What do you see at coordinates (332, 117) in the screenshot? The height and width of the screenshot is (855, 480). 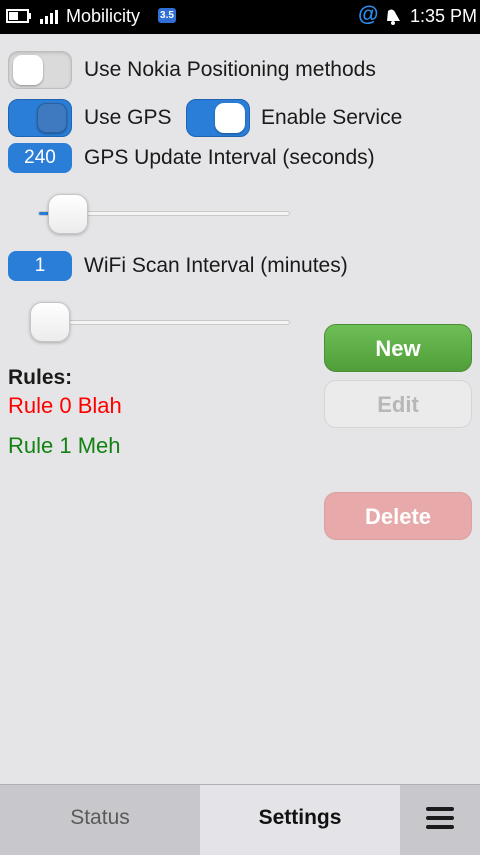 I see `enable-service-label: Enable Service` at bounding box center [332, 117].